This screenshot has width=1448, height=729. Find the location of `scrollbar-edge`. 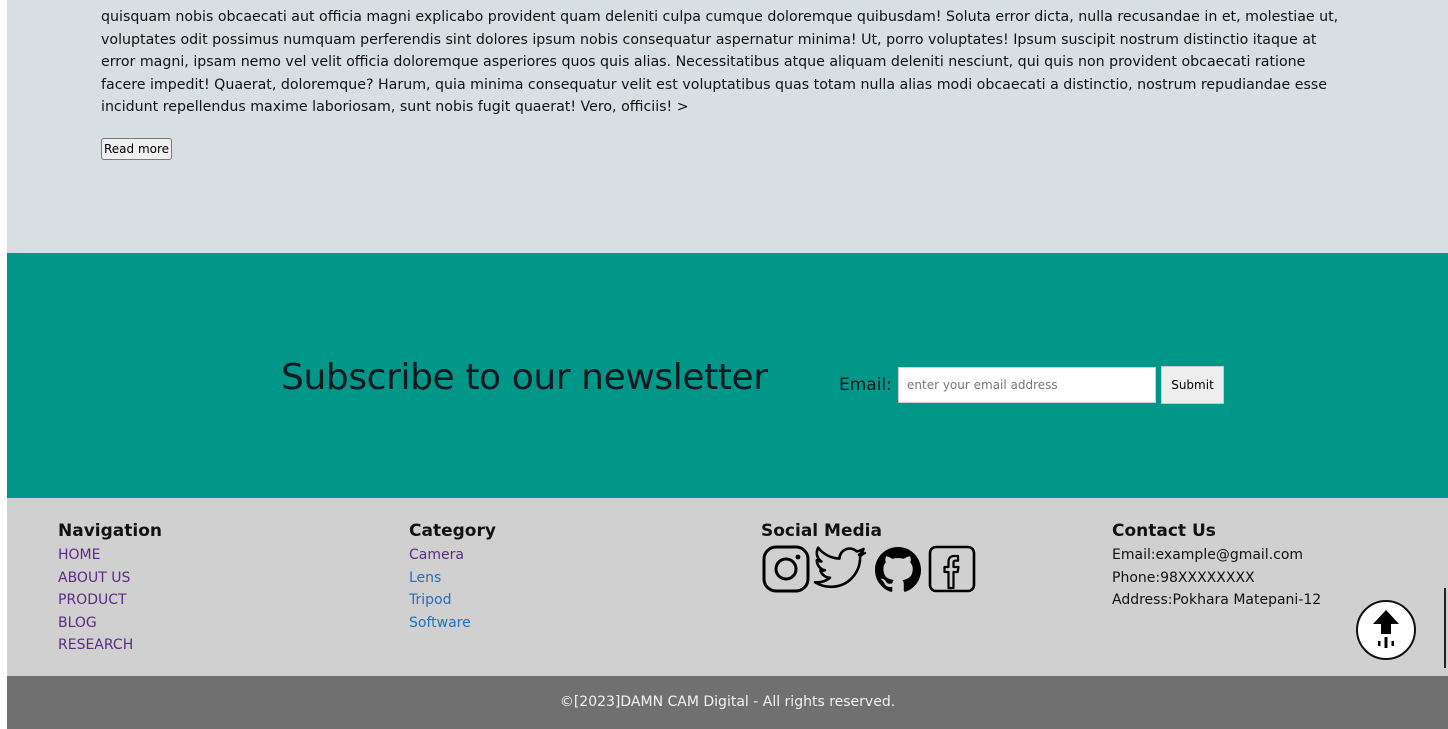

scrollbar-edge is located at coordinates (1445, 628).